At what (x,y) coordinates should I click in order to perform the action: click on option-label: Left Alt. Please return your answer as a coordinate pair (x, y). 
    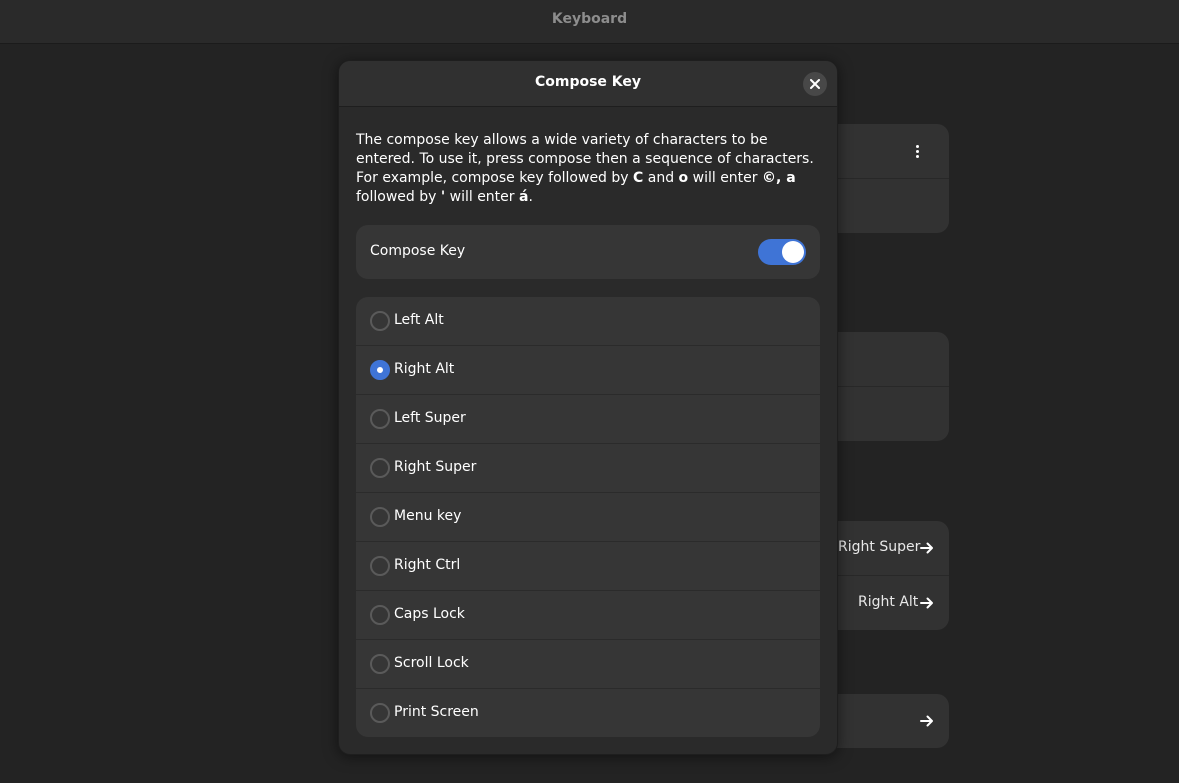
    Looking at the image, I should click on (419, 320).